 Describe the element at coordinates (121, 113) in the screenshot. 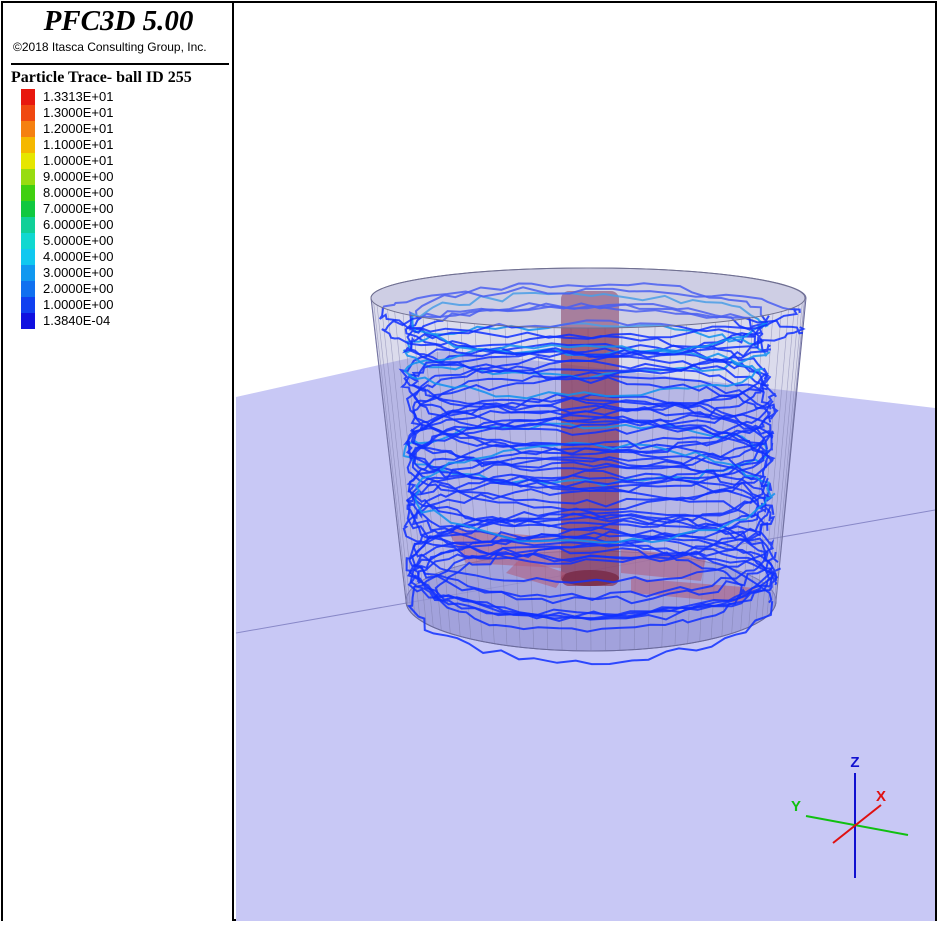

I see `legend-row: 1.3000E+01` at that location.